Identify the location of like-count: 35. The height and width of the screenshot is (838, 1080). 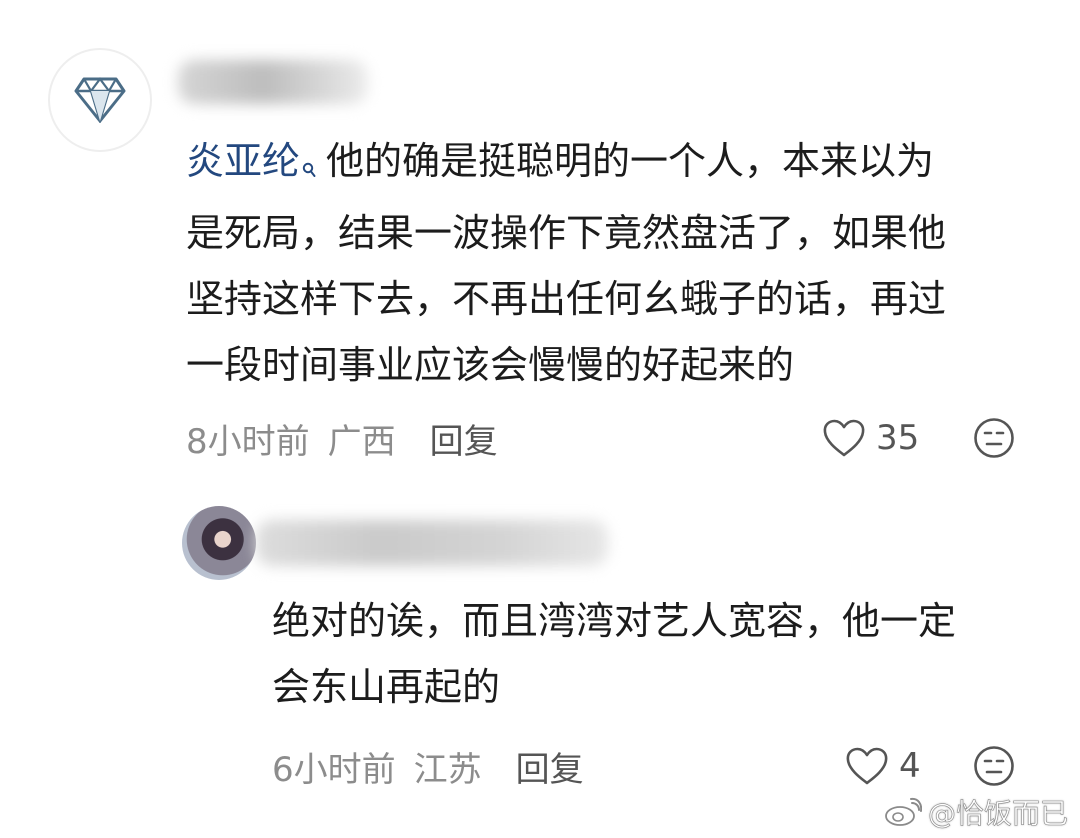
(898, 438).